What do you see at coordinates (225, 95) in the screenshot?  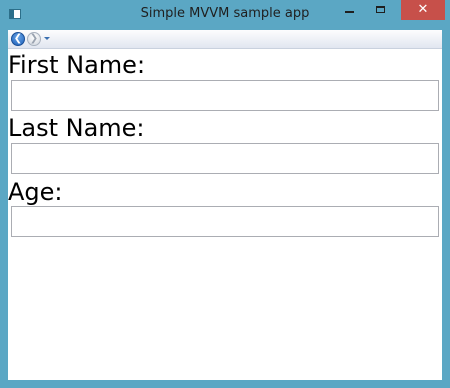 I see `first-name-field` at bounding box center [225, 95].